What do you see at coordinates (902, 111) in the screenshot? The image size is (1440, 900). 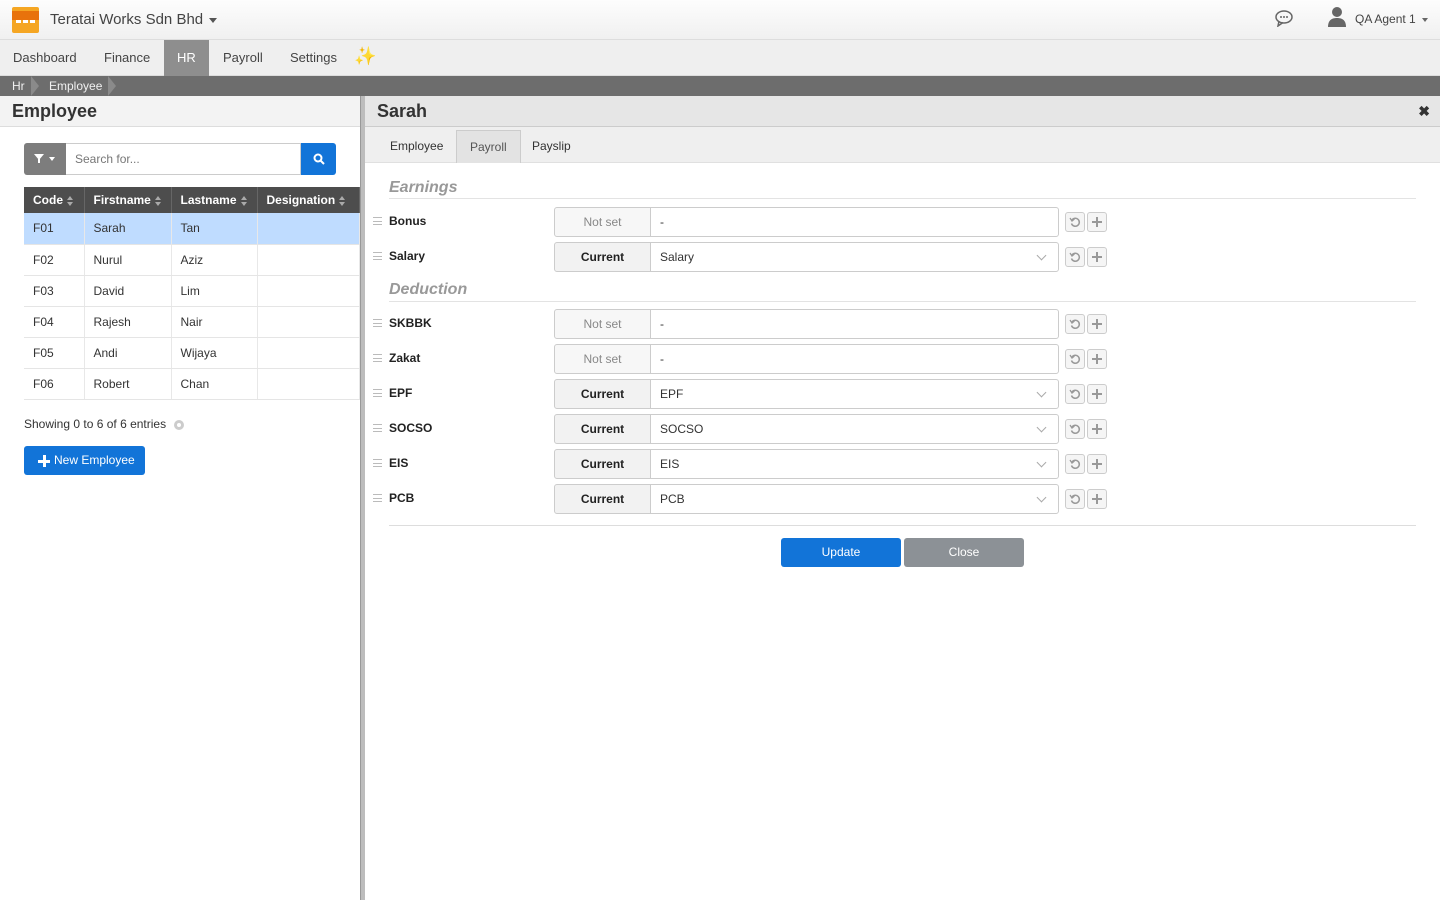 I see `detail-header: Sarah ✖` at bounding box center [902, 111].